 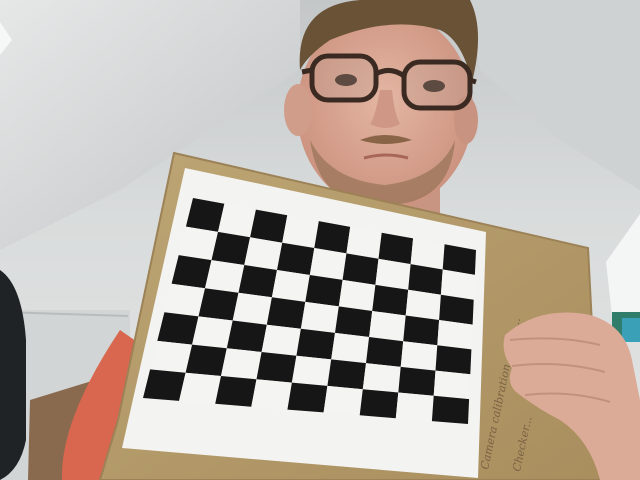 What do you see at coordinates (298, 110) in the screenshot?
I see `left-ear` at bounding box center [298, 110].